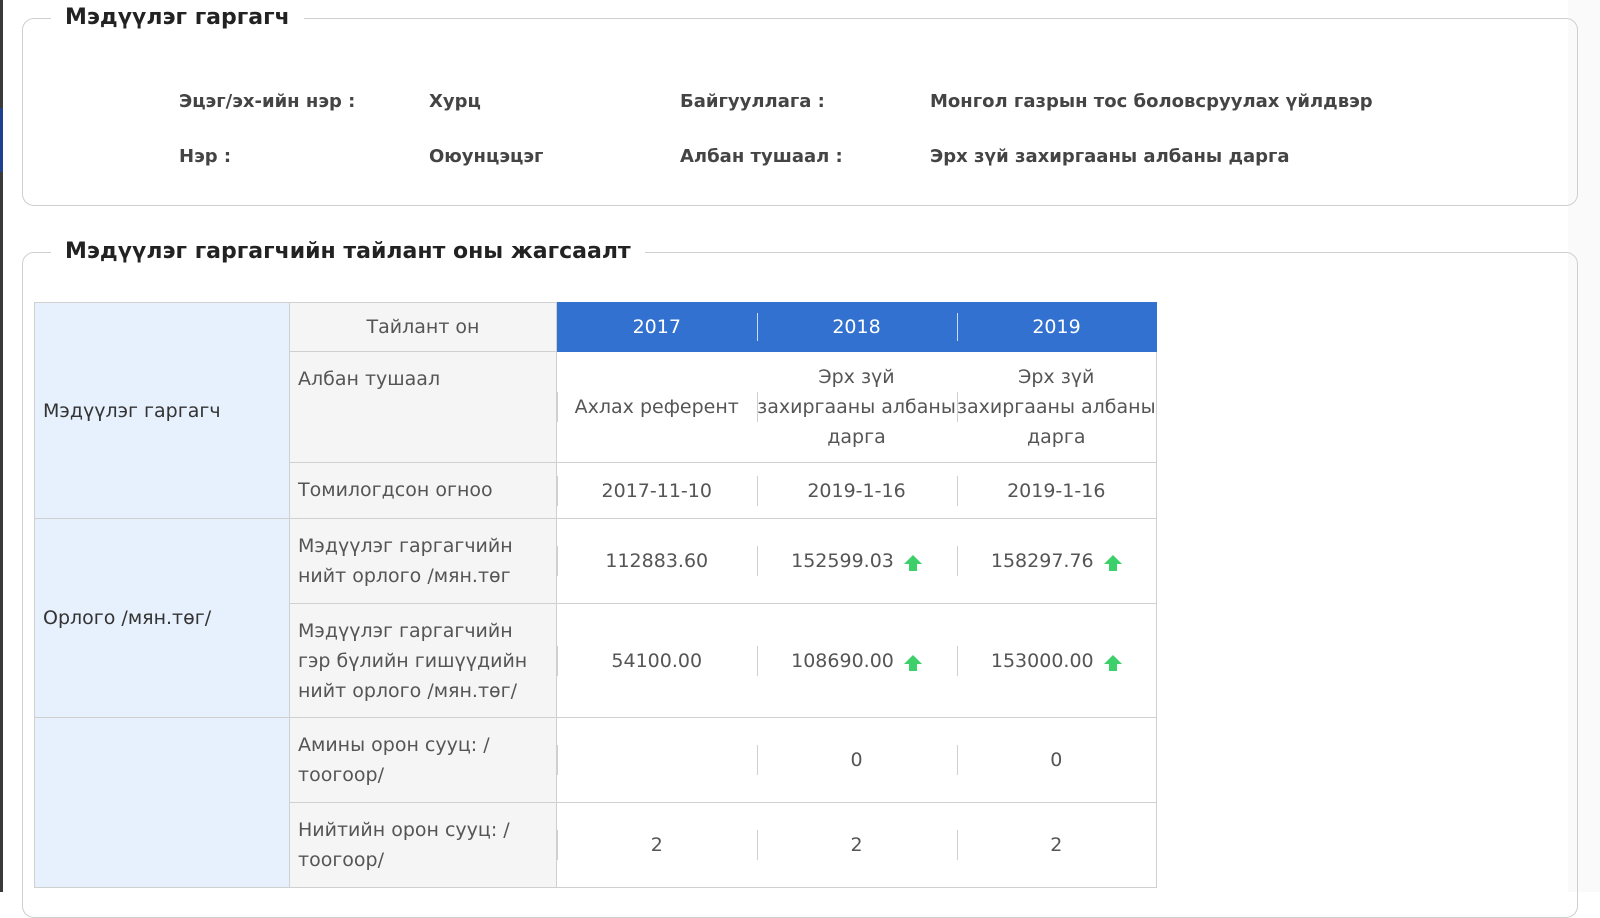  I want to click on value-cell: 152599.03, so click(856, 561).